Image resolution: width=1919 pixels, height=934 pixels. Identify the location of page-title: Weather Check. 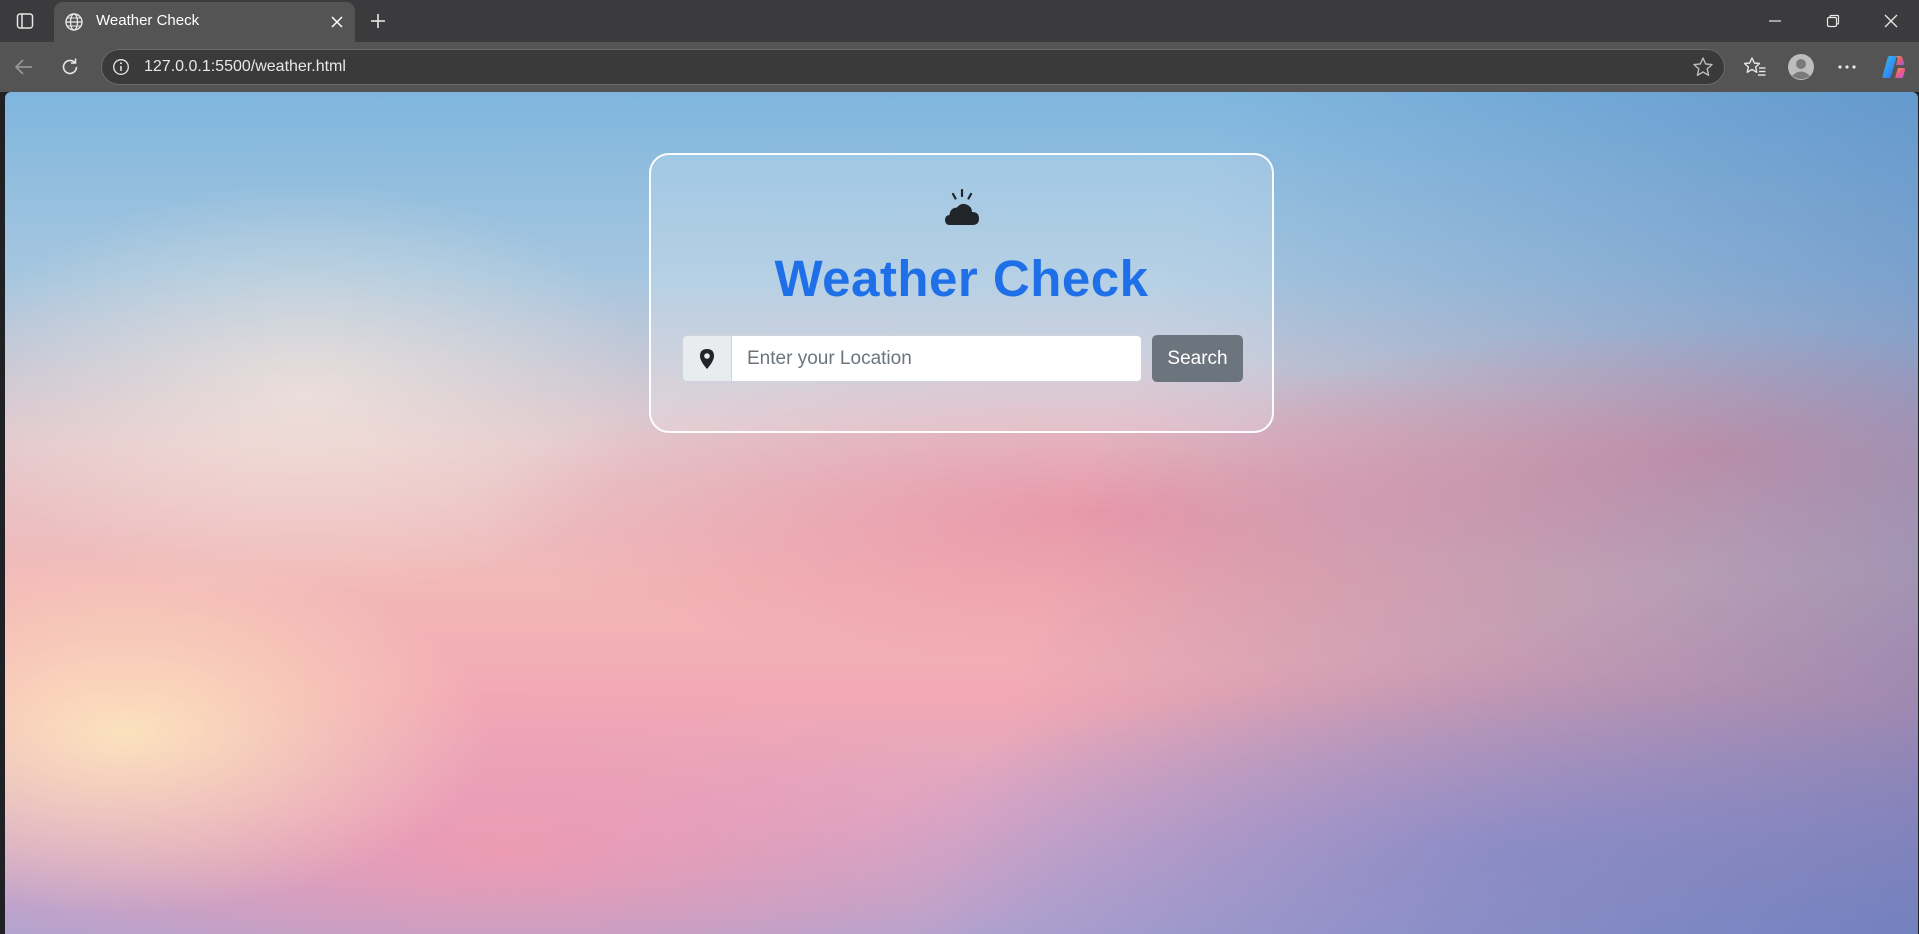
(961, 278).